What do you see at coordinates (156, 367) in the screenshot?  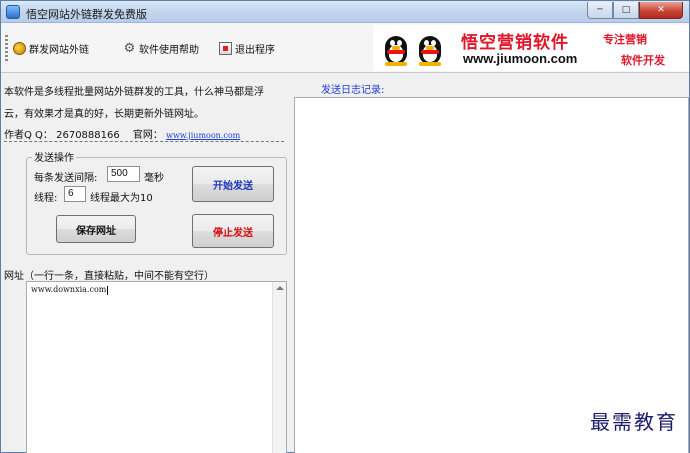 I see `url-list-textarea: www.downxia.com` at bounding box center [156, 367].